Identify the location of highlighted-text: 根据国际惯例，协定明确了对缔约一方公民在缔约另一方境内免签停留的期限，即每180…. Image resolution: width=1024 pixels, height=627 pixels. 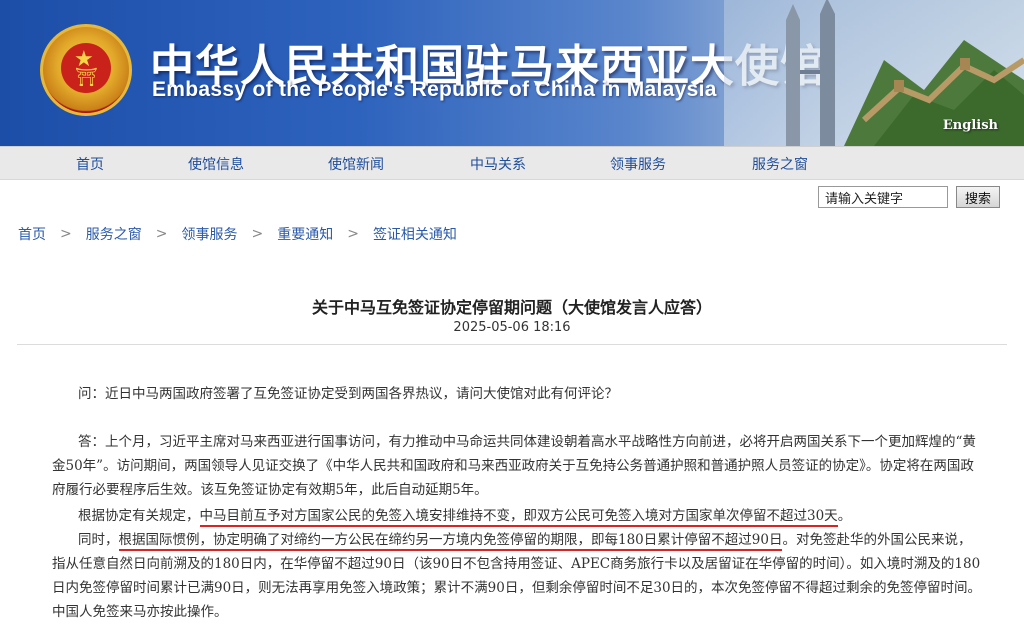
(450, 541).